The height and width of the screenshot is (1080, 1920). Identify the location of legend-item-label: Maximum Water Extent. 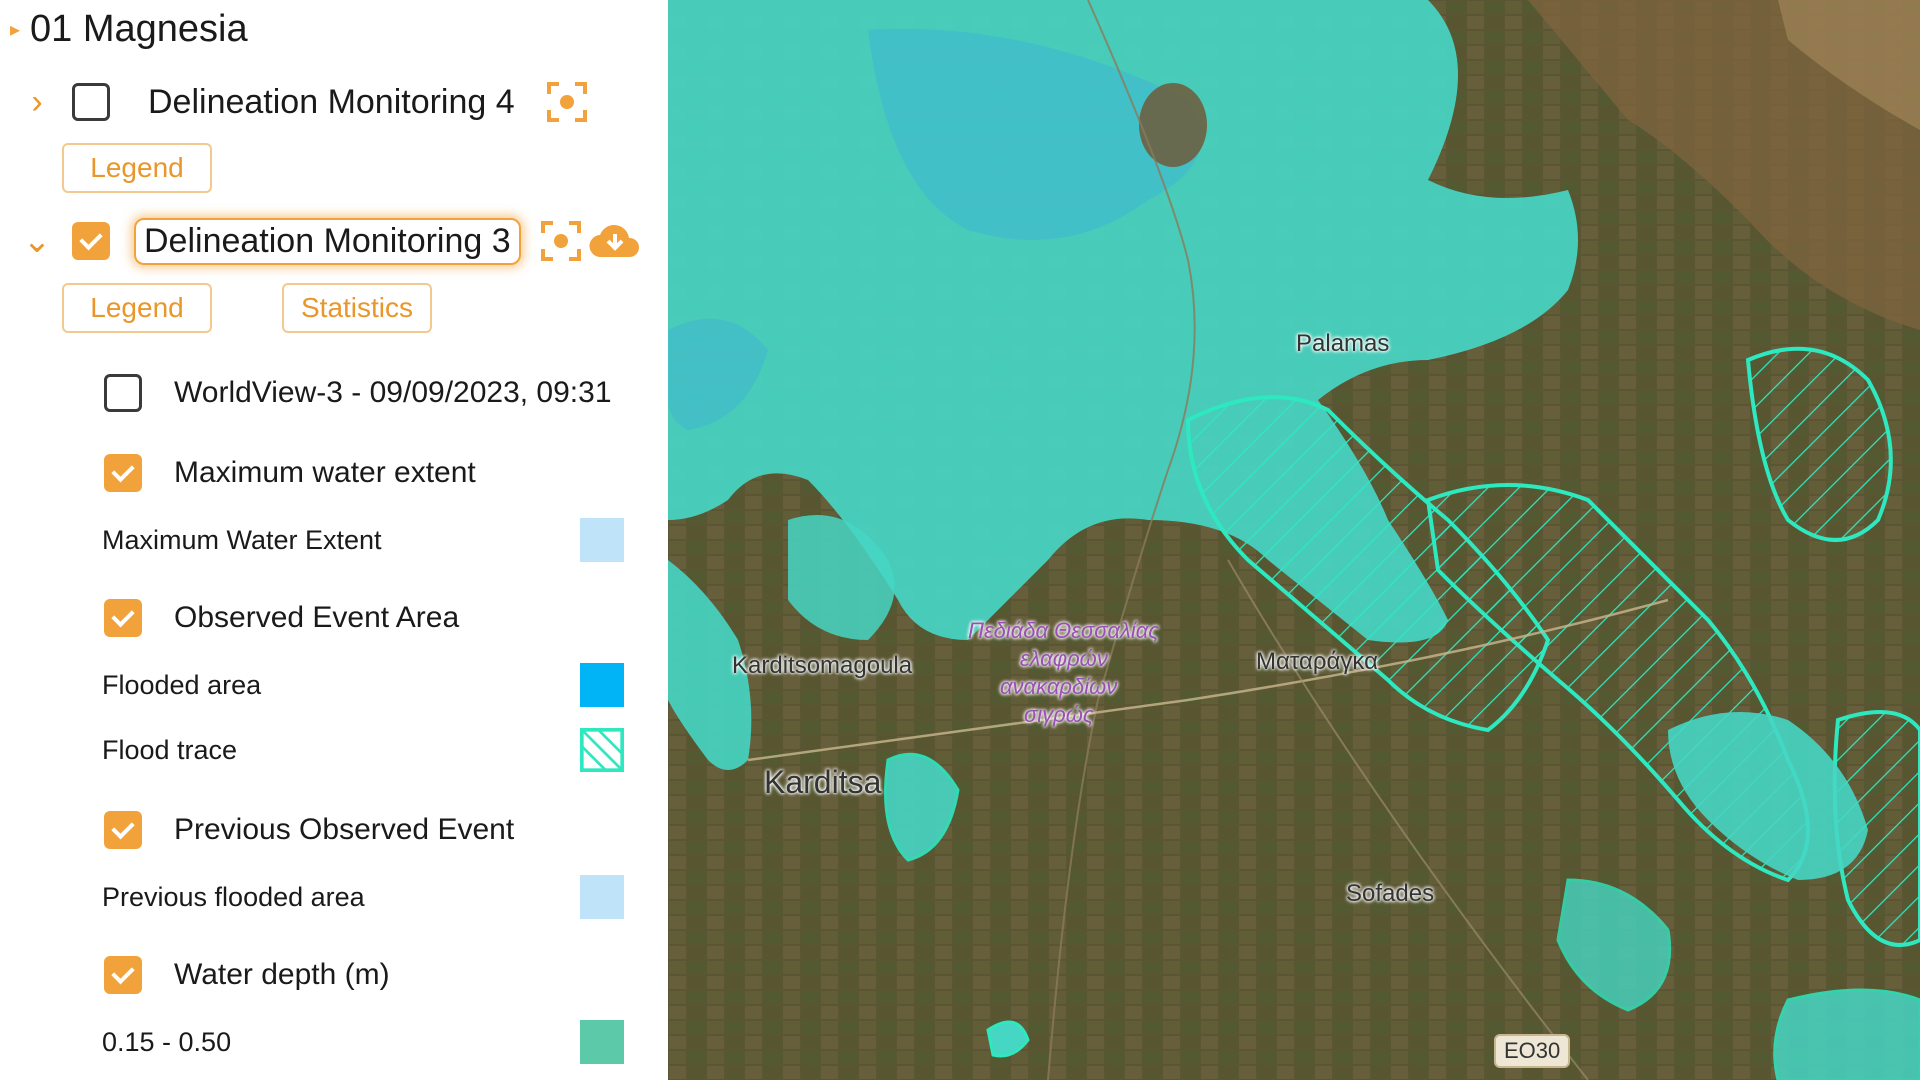
(242, 539).